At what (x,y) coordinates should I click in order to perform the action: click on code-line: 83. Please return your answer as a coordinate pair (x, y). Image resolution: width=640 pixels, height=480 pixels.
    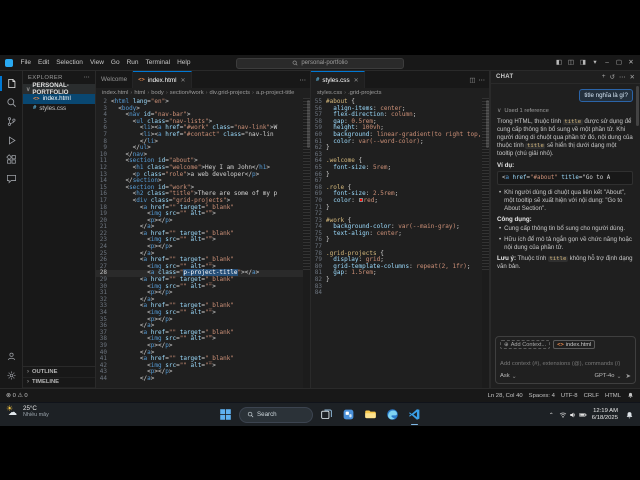
    Looking at the image, I should click on (396, 287).